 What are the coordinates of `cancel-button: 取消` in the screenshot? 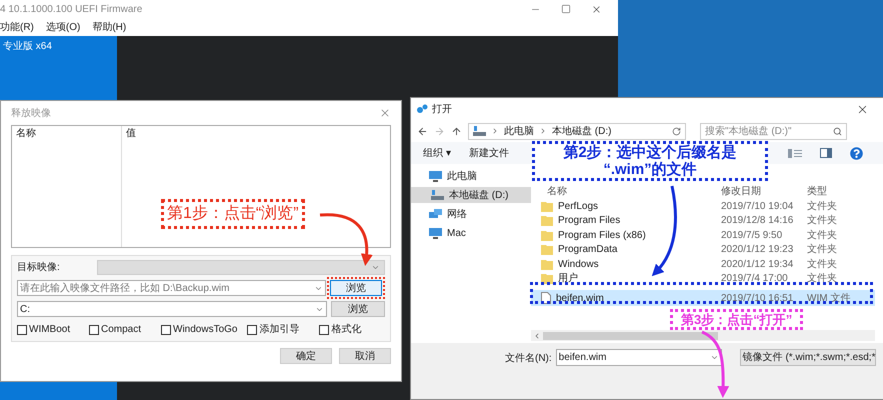 It's located at (365, 356).